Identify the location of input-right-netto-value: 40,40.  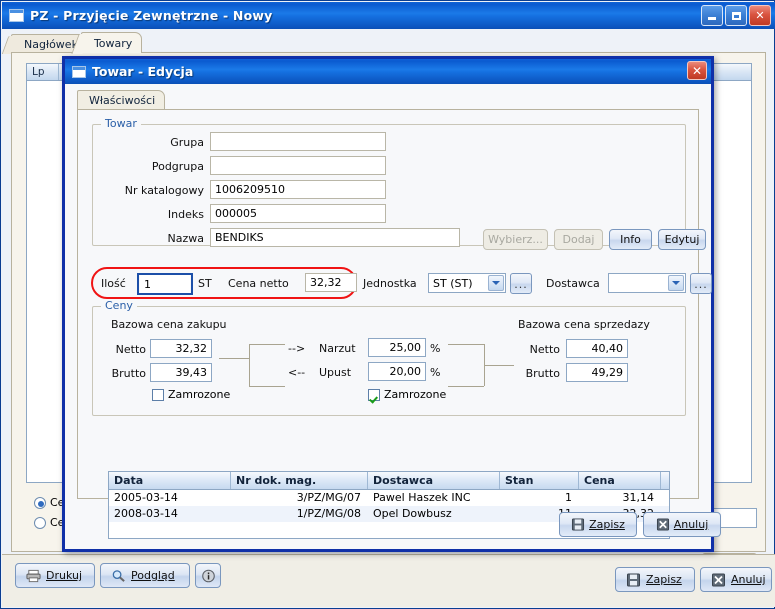
(607, 348).